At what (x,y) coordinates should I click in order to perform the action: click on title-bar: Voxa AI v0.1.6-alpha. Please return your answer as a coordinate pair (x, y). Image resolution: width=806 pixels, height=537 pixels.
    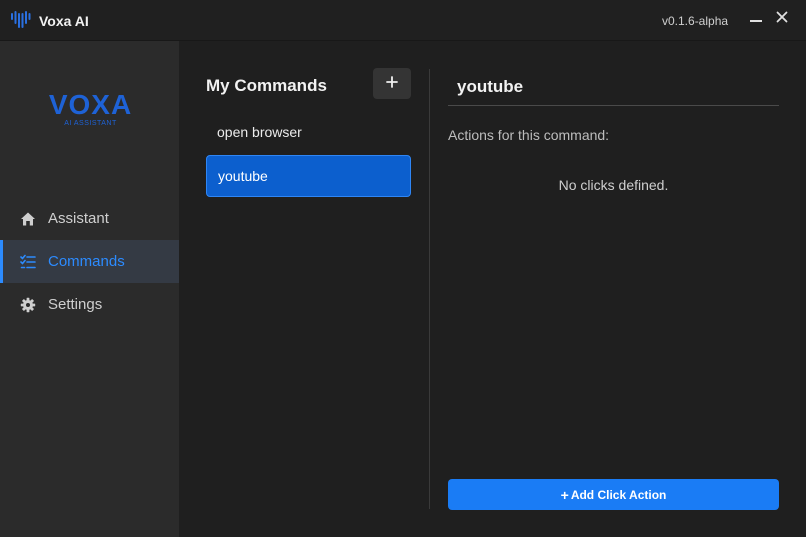
    Looking at the image, I should click on (403, 20).